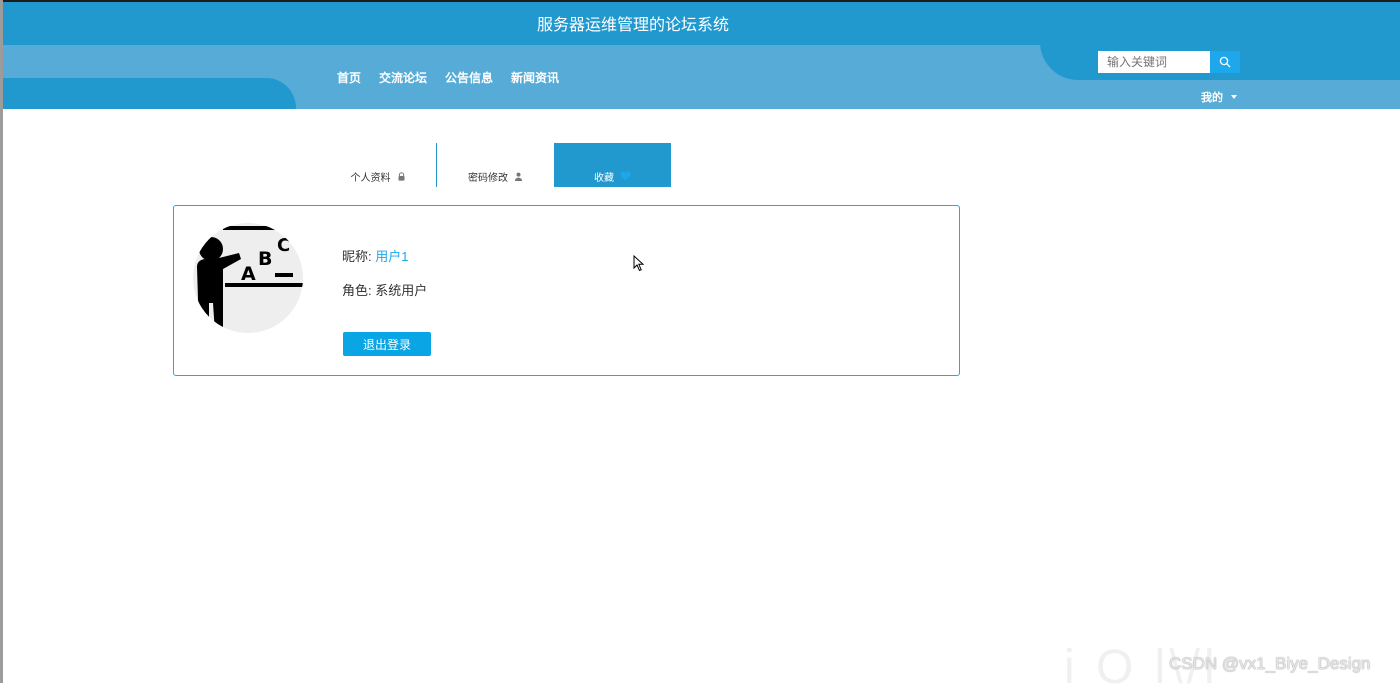  Describe the element at coordinates (349, 77) in the screenshot. I see `nav-home: 首页` at that location.